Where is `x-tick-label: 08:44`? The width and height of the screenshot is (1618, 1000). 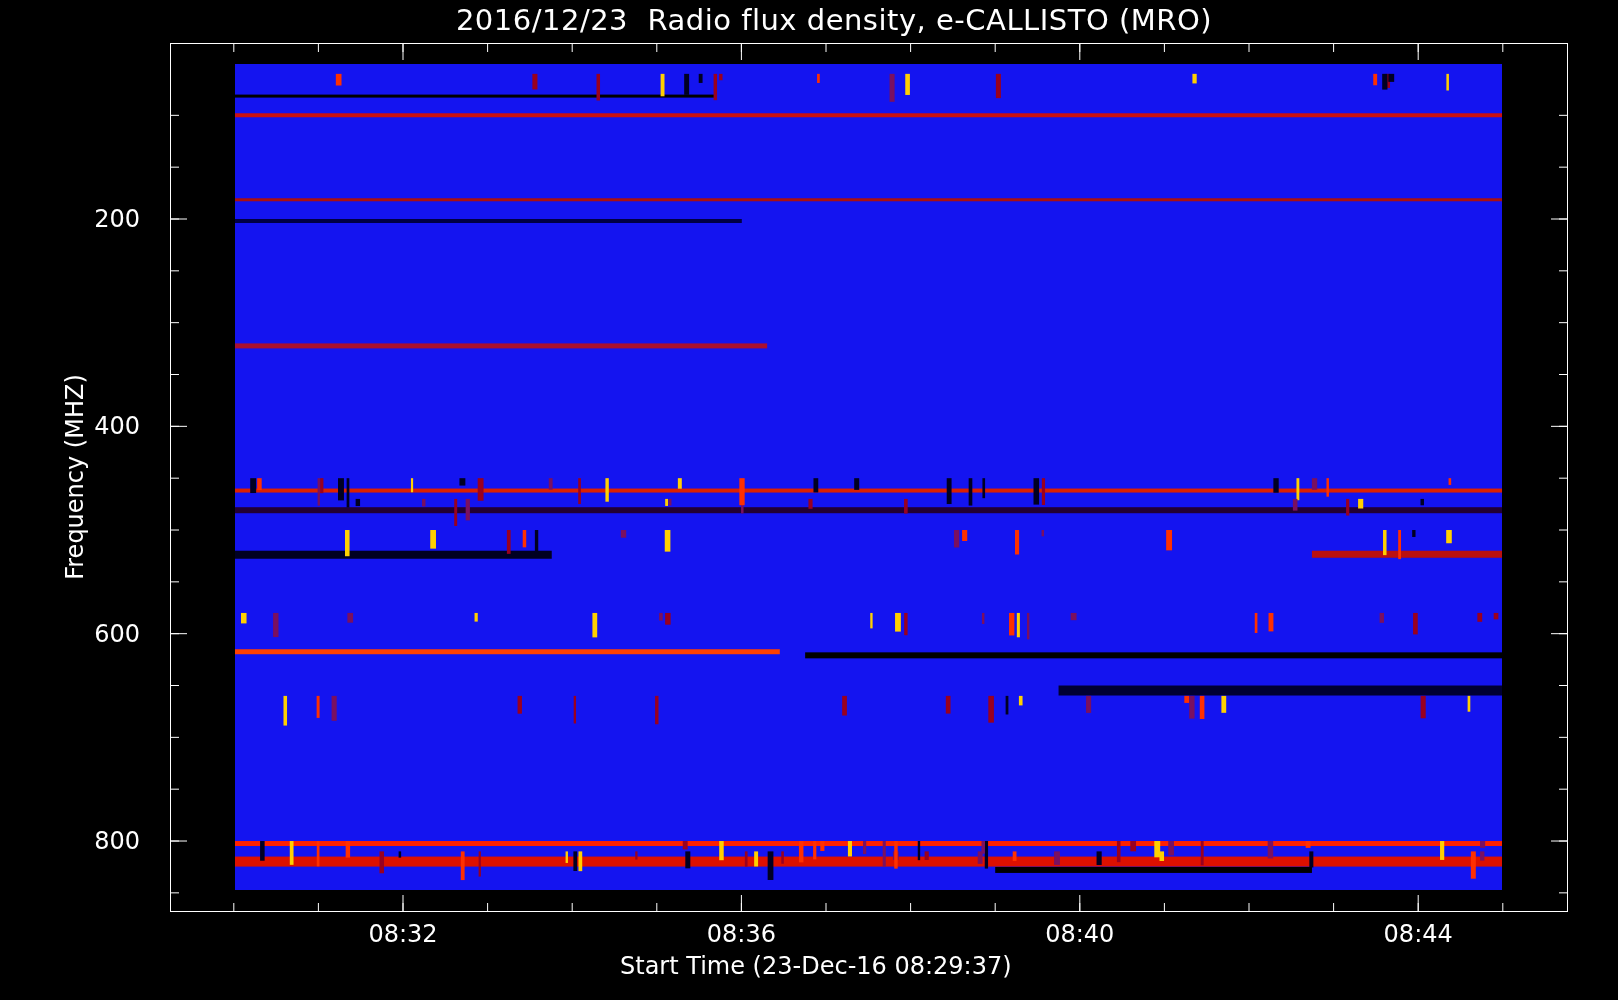 x-tick-label: 08:44 is located at coordinates (1418, 934).